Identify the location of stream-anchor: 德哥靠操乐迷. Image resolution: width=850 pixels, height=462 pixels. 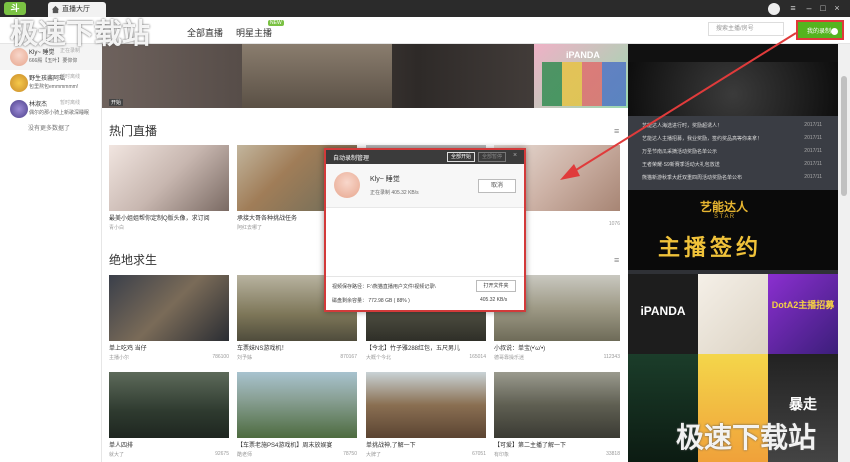
(509, 358).